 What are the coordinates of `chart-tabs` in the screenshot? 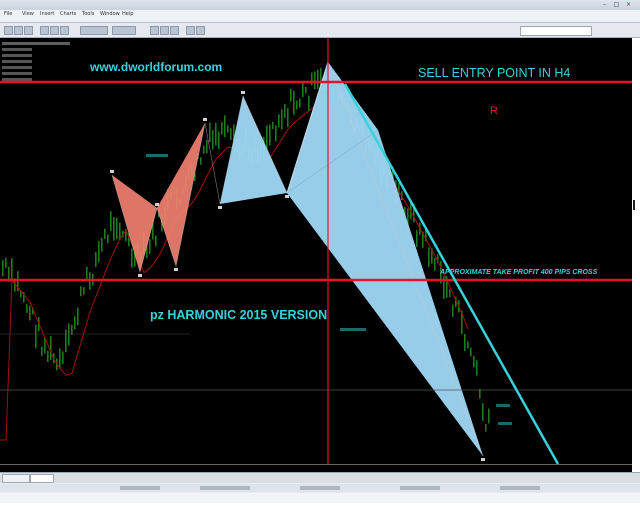 It's located at (320, 477).